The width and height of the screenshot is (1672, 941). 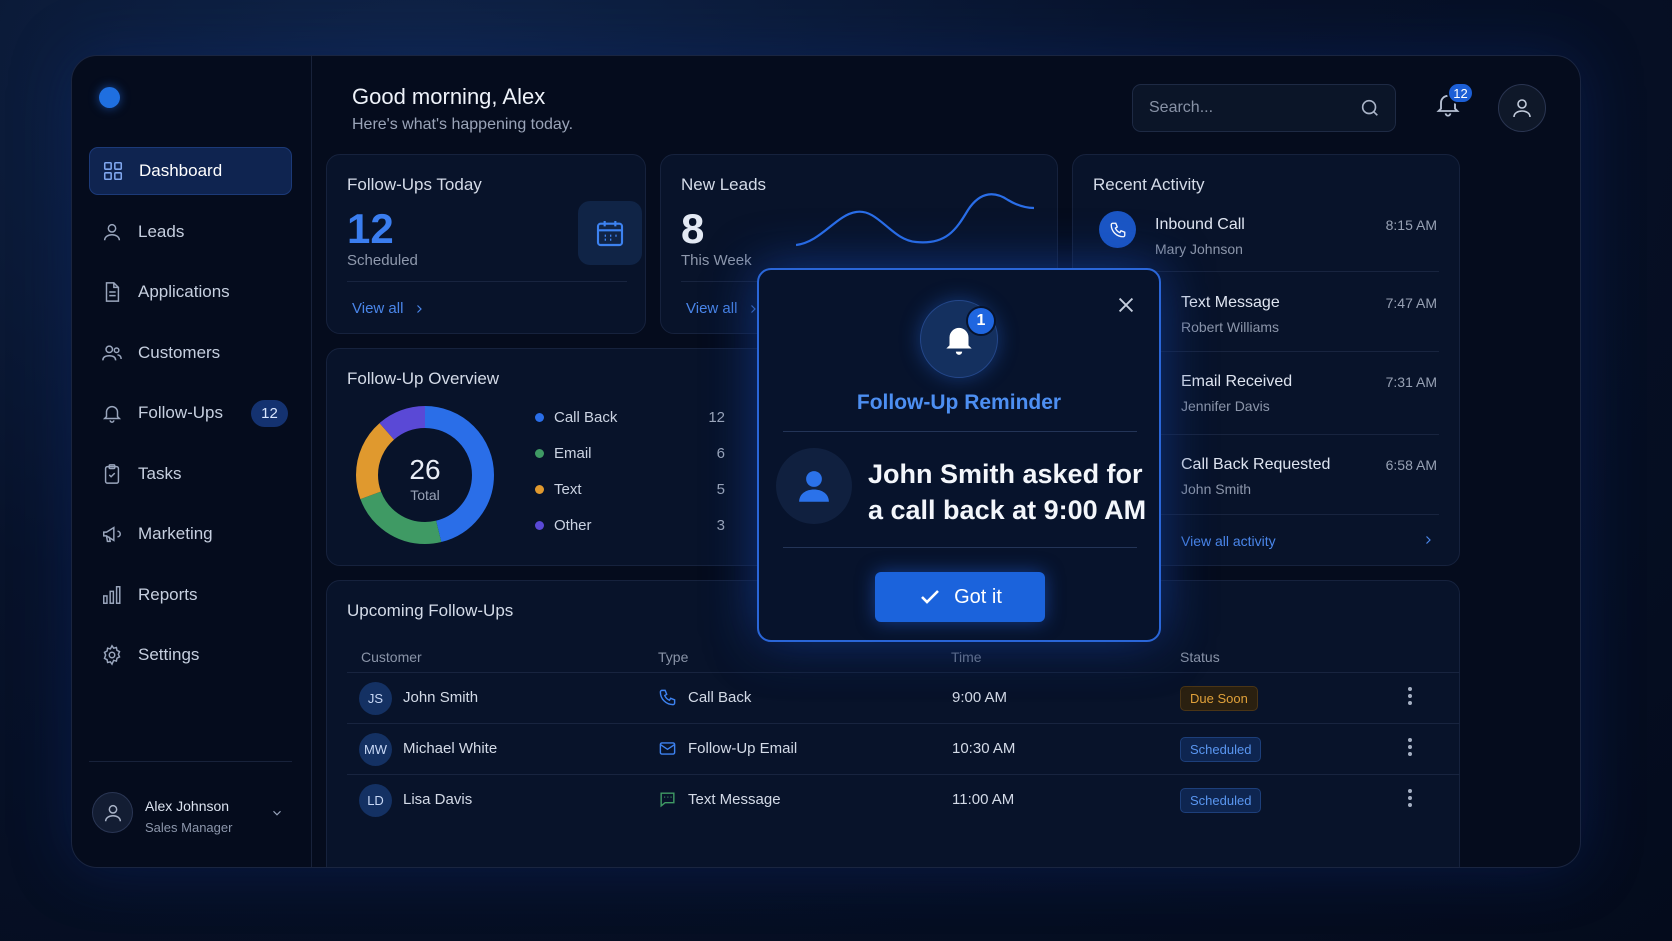 I want to click on view-all-activity-label: View all activity, so click(x=1228, y=541).